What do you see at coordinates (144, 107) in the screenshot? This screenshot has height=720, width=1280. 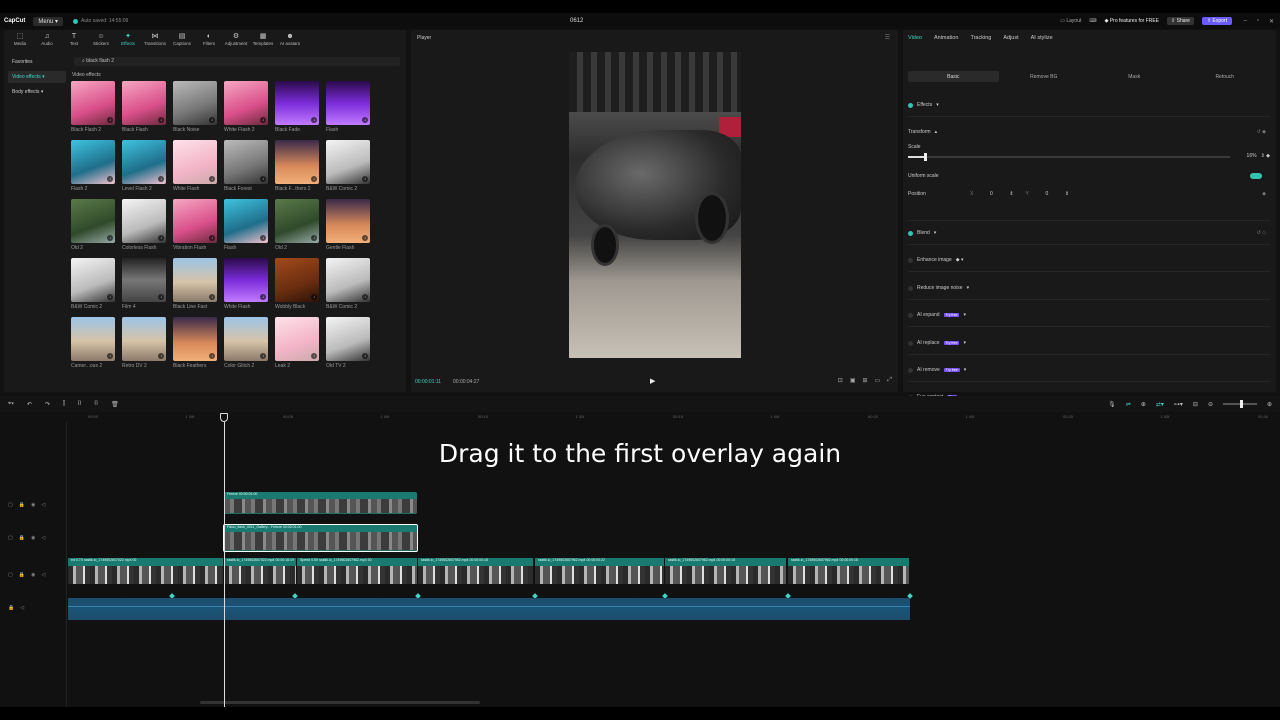 I see `effect-item: ↓ Black Flash` at bounding box center [144, 107].